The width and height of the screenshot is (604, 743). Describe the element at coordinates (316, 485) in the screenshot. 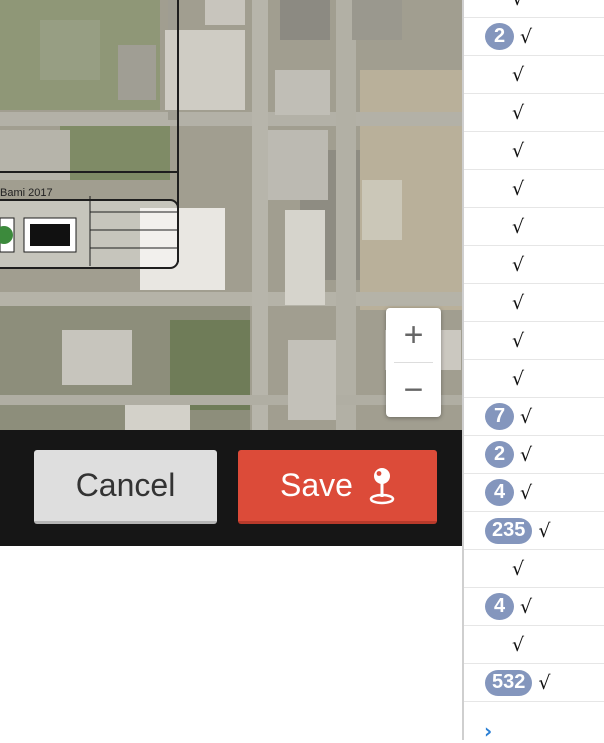

I see `save-button-label: Save` at that location.